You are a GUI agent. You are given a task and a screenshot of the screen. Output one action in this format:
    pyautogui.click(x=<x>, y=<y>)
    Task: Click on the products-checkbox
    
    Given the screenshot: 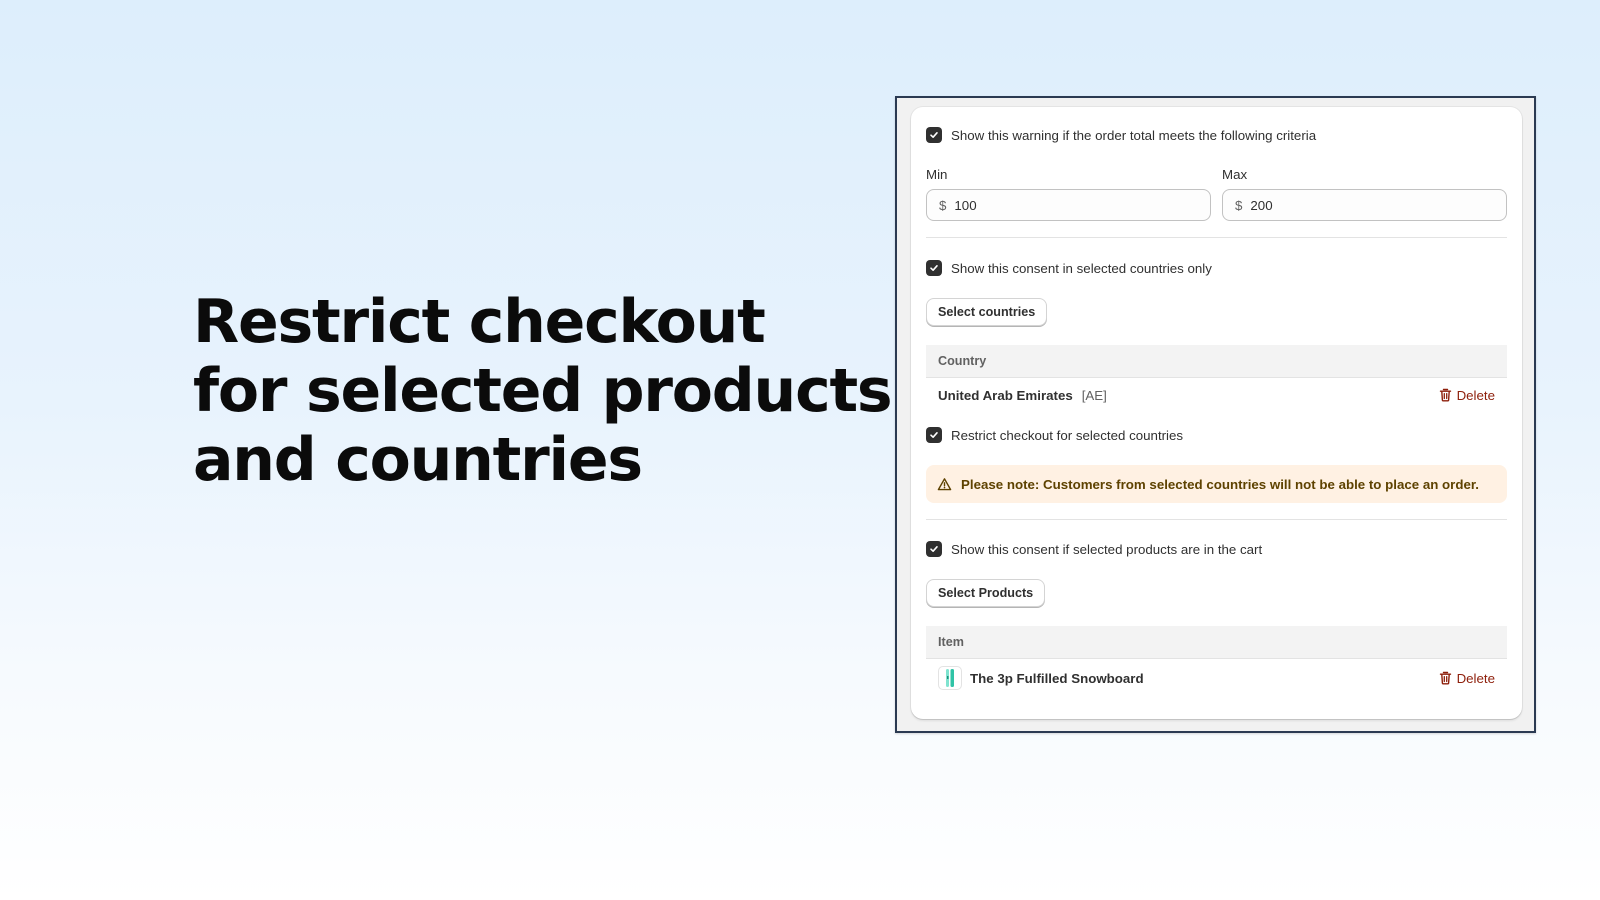 What is the action you would take?
    pyautogui.click(x=934, y=549)
    